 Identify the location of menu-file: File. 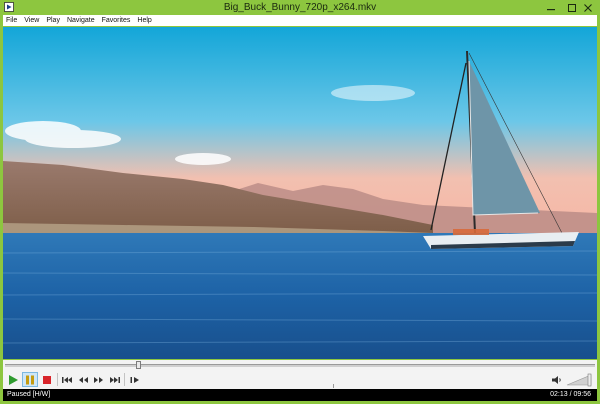
(12, 20).